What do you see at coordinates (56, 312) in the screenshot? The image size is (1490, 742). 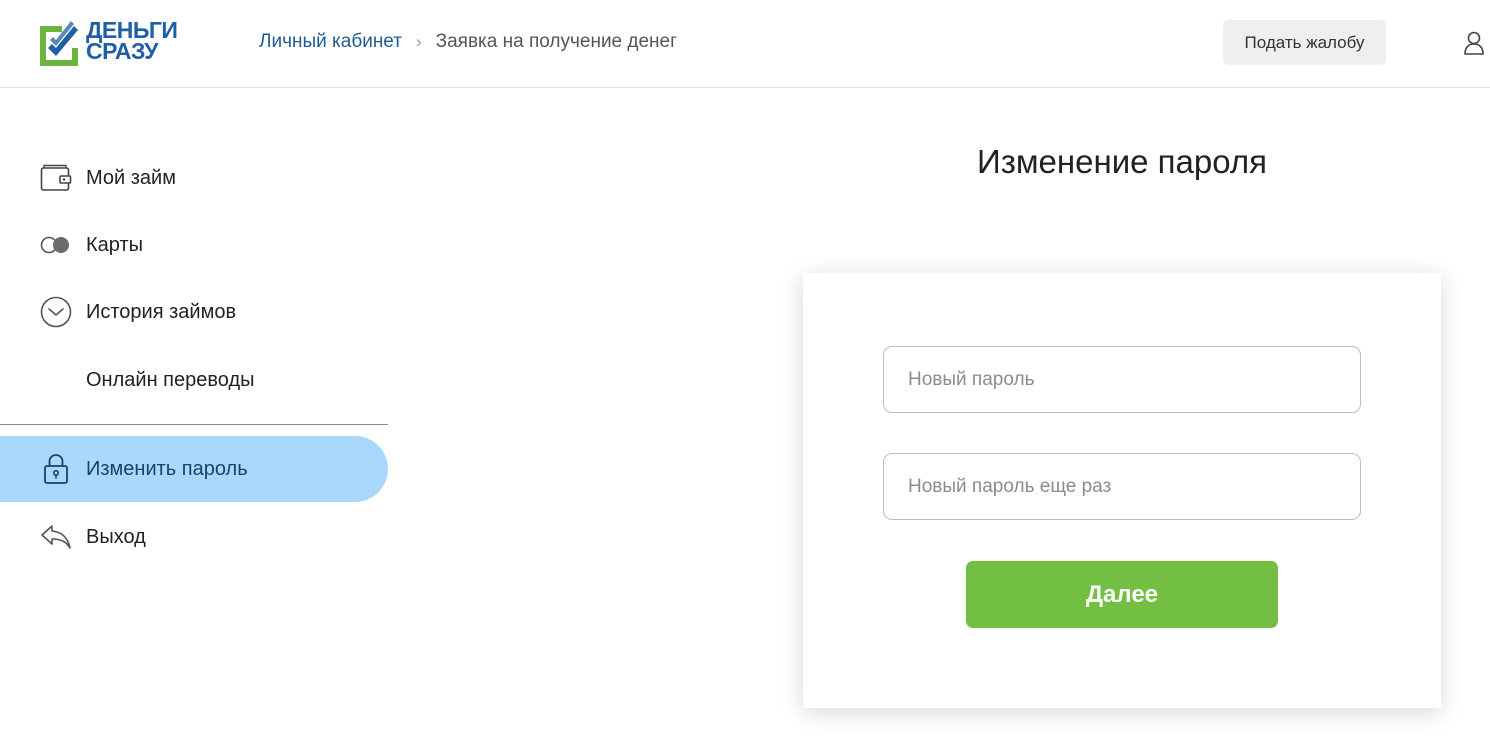 I see `clock-icon` at bounding box center [56, 312].